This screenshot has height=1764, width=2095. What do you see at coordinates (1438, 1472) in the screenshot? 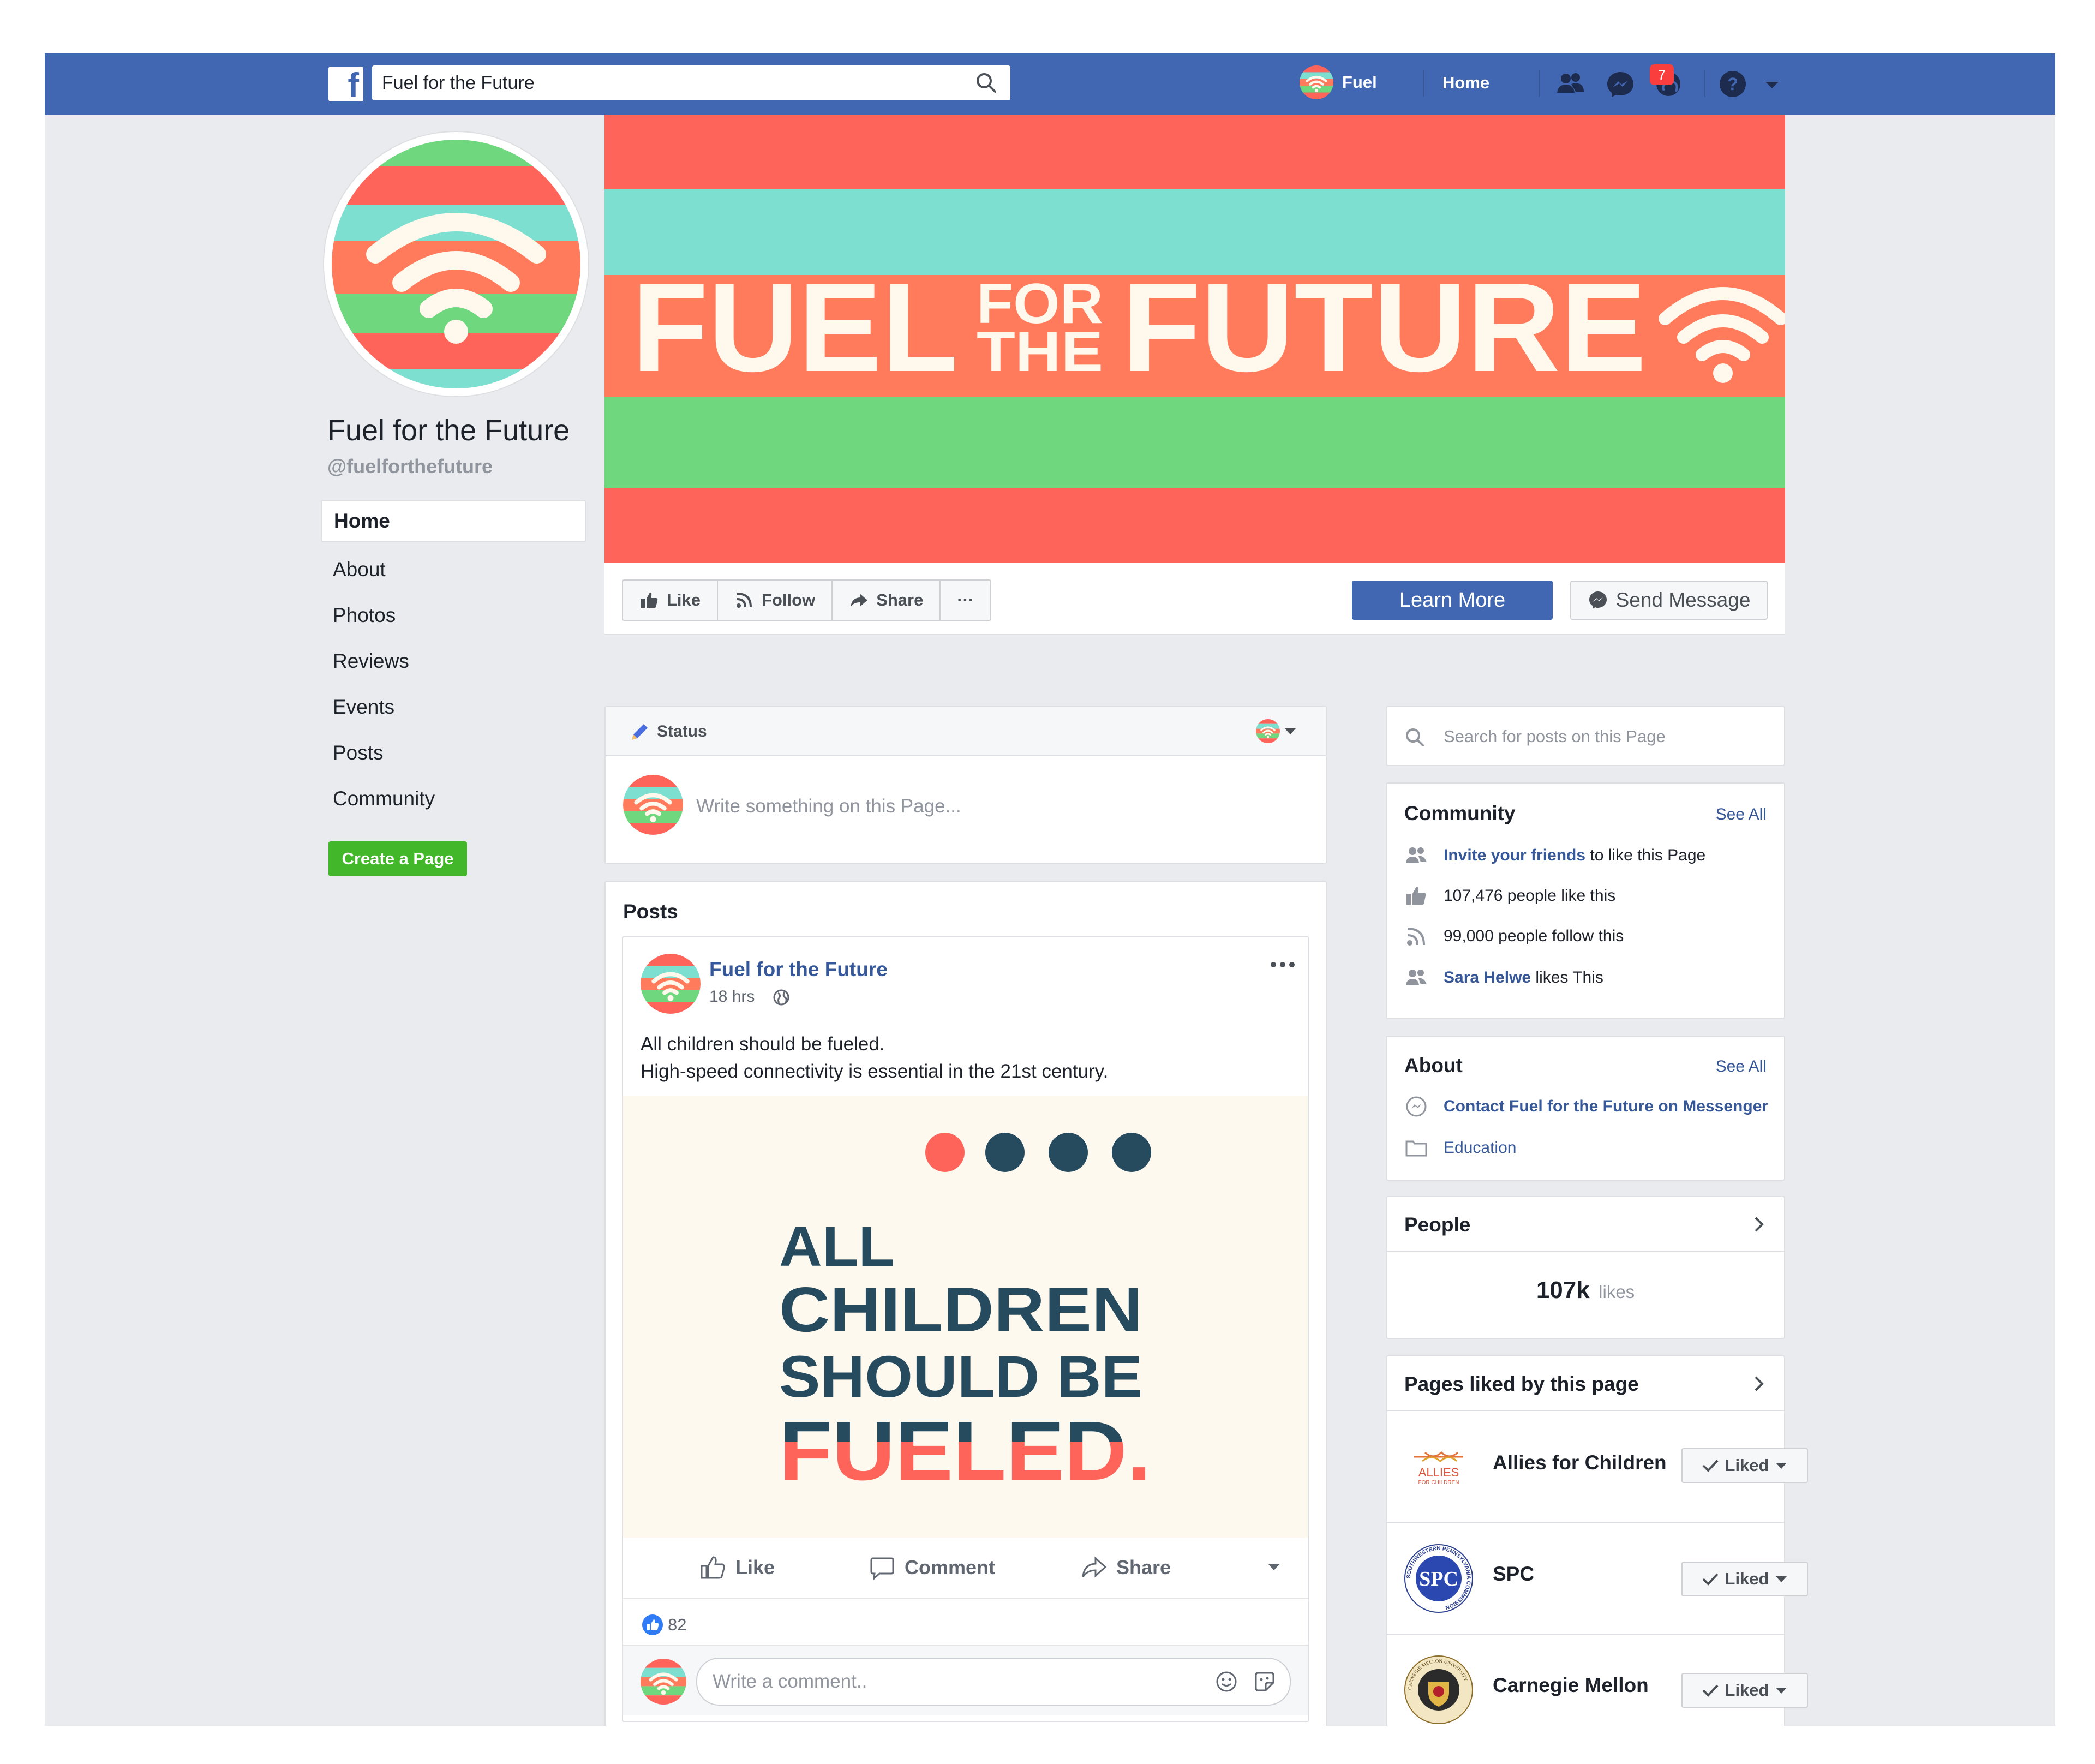
I see `allies-logo-text: ALLIES` at bounding box center [1438, 1472].